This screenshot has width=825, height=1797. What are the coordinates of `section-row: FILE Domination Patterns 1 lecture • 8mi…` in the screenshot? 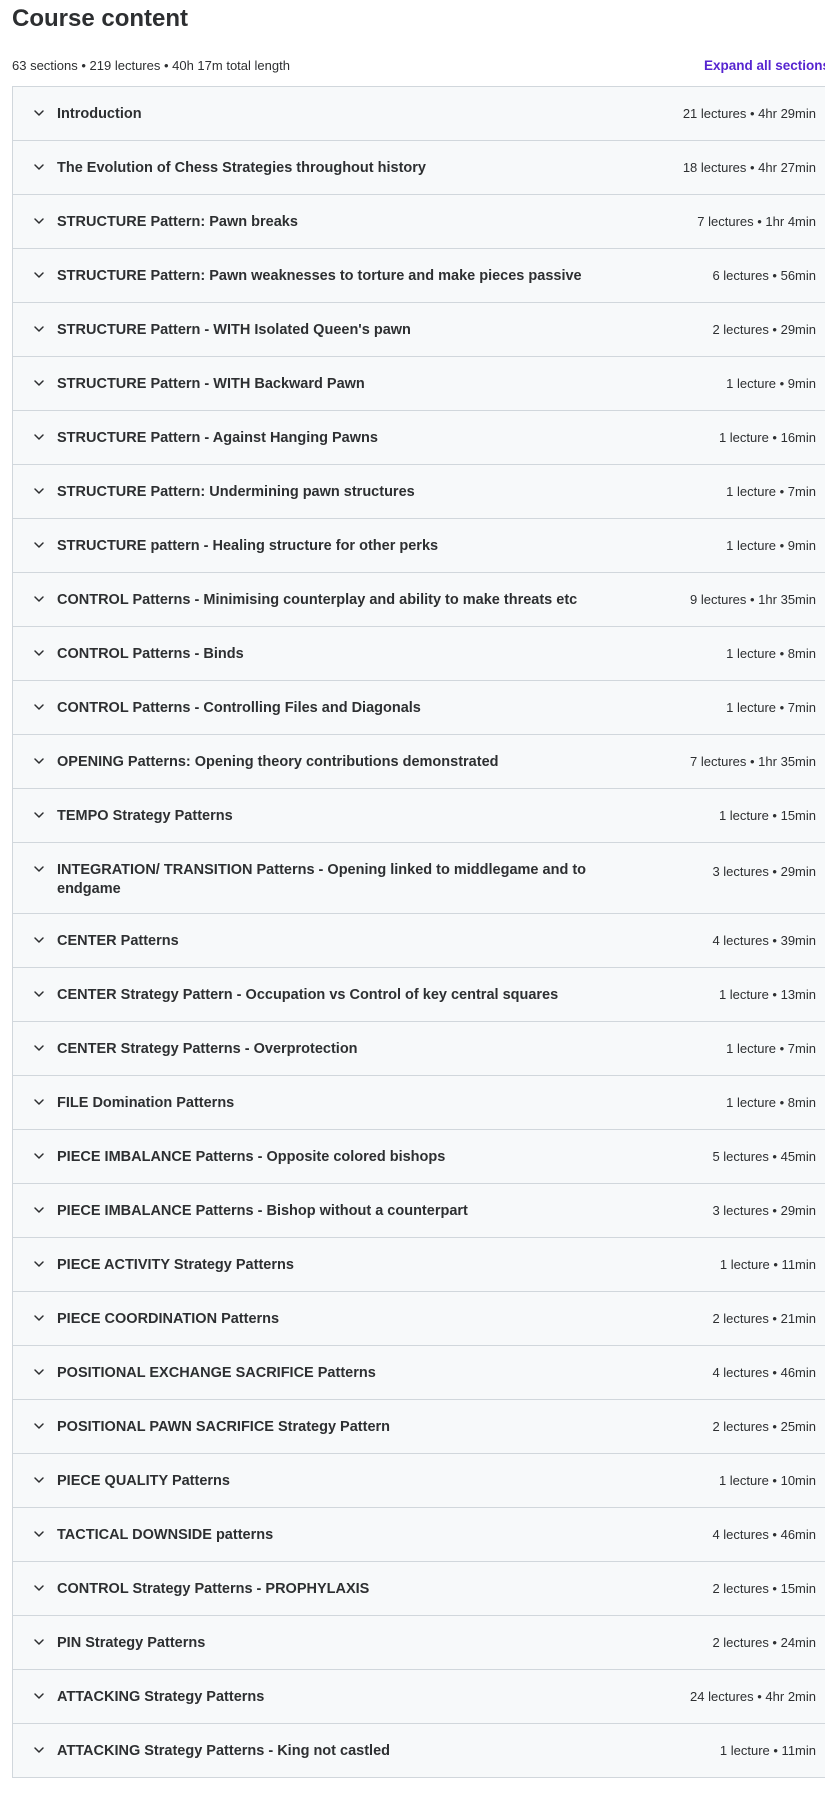 It's located at (419, 1103).